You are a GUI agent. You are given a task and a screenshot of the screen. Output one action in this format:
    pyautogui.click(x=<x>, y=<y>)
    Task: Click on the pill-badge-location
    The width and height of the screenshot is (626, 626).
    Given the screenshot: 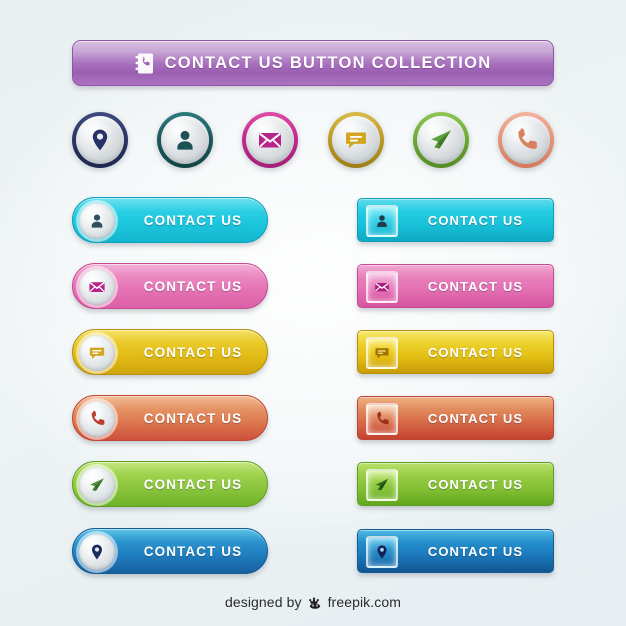 What is the action you would take?
    pyautogui.click(x=97, y=552)
    